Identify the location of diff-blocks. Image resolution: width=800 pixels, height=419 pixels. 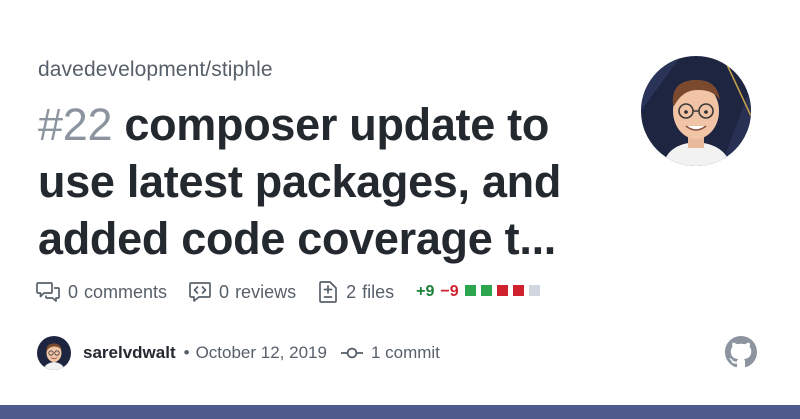
(504, 292).